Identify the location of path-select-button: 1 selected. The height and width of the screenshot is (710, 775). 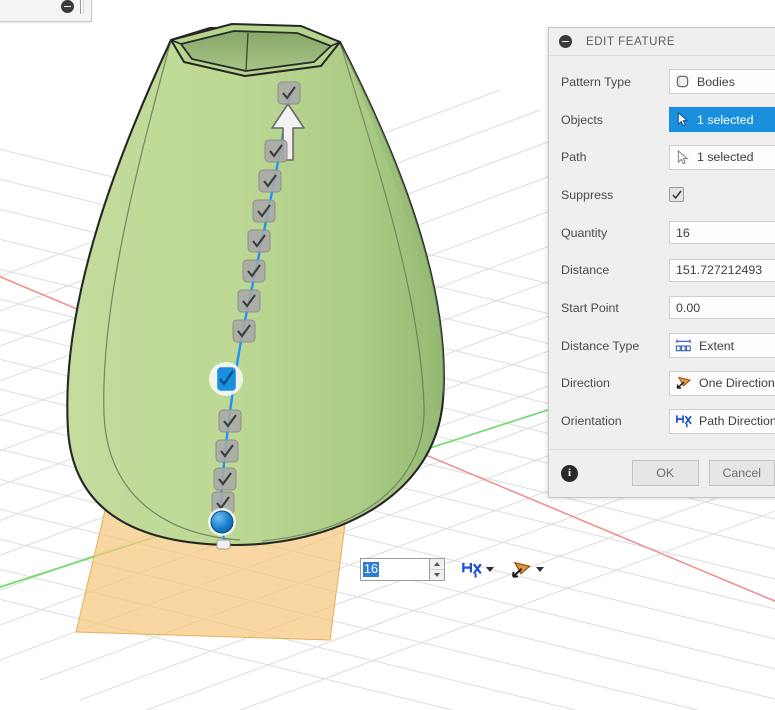
(722, 157).